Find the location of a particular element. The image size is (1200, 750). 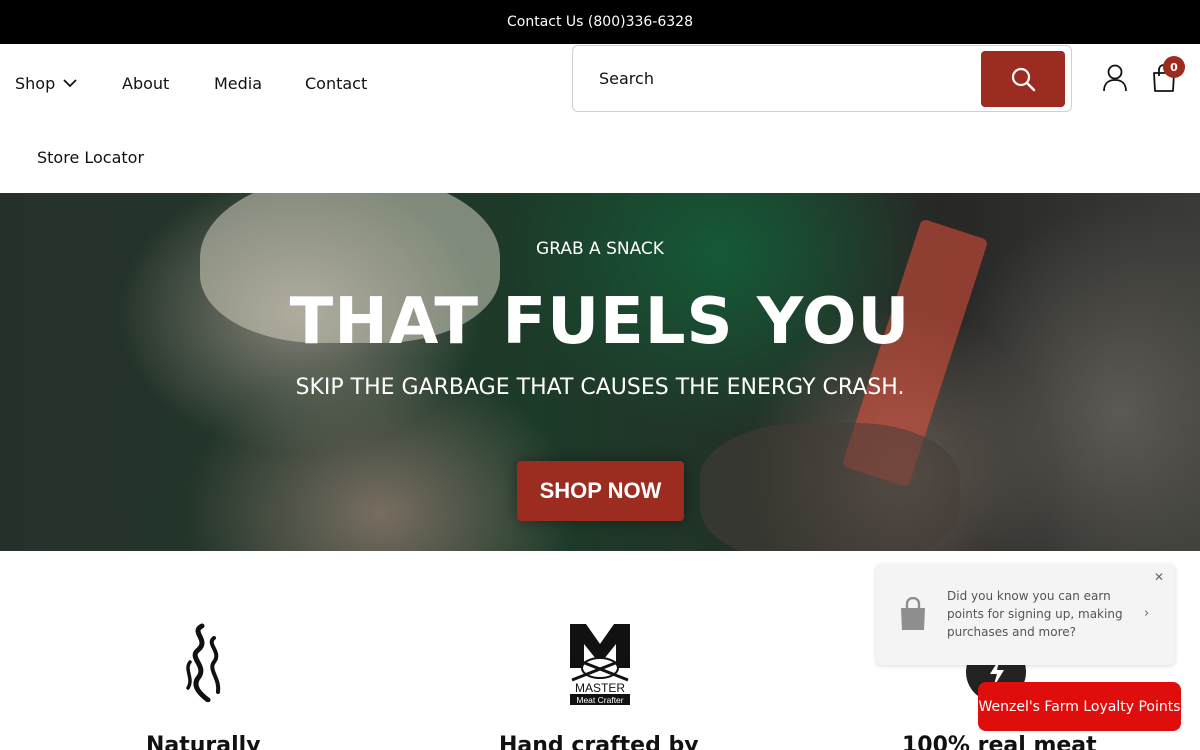

close-icon: ✕ is located at coordinates (1159, 577).